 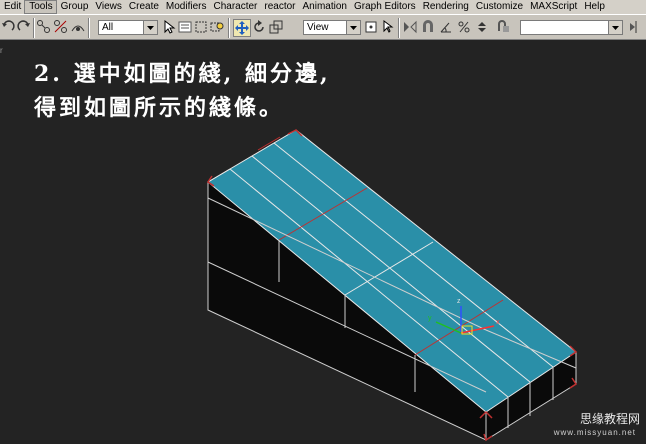 I want to click on watermark-site-name: 思缘教程网, so click(x=609, y=419).